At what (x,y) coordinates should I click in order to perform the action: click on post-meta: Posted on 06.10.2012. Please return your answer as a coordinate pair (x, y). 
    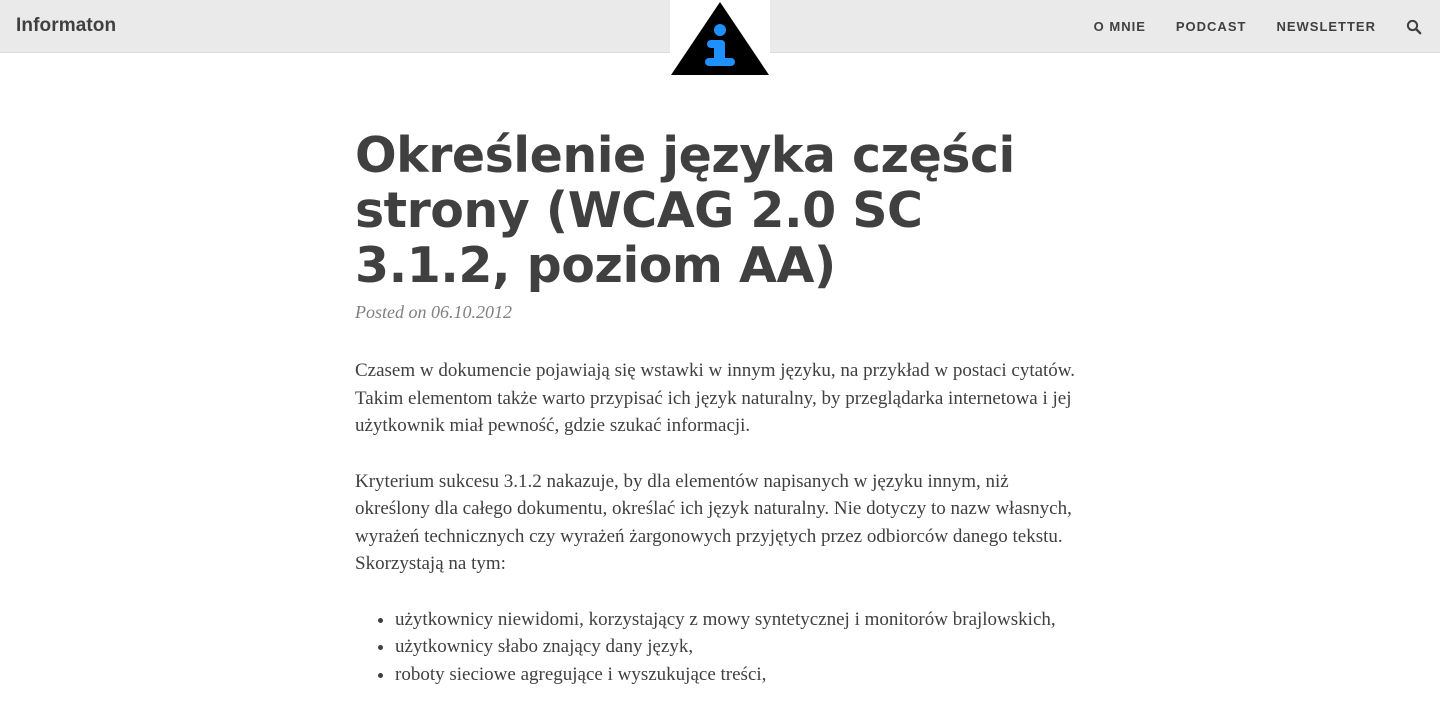
    Looking at the image, I should click on (433, 312).